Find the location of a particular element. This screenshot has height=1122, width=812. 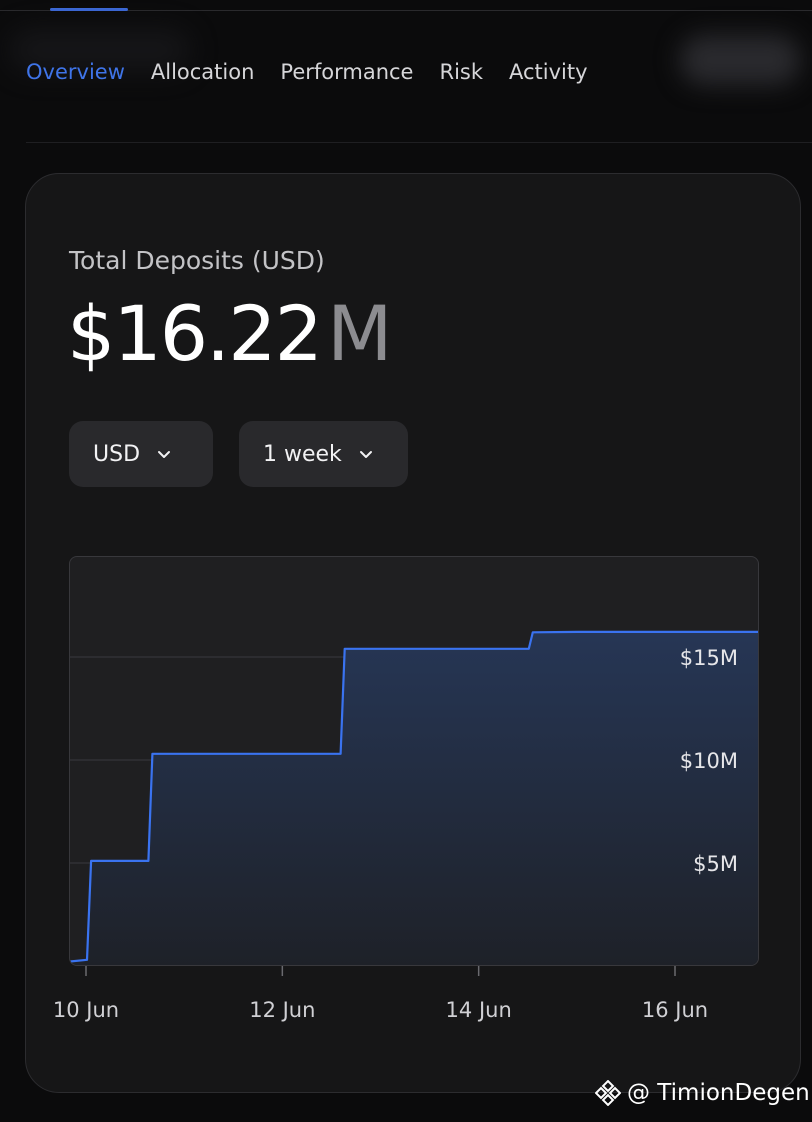

binance-logo-icon is located at coordinates (608, 1093).